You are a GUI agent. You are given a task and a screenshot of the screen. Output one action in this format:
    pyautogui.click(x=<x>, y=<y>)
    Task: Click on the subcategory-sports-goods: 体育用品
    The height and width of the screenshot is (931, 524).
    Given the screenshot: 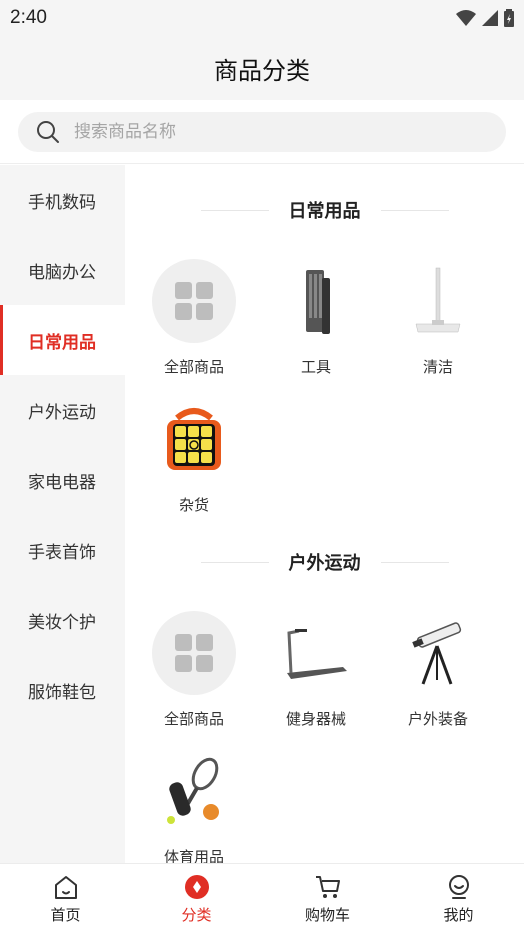 What is the action you would take?
    pyautogui.click(x=194, y=804)
    